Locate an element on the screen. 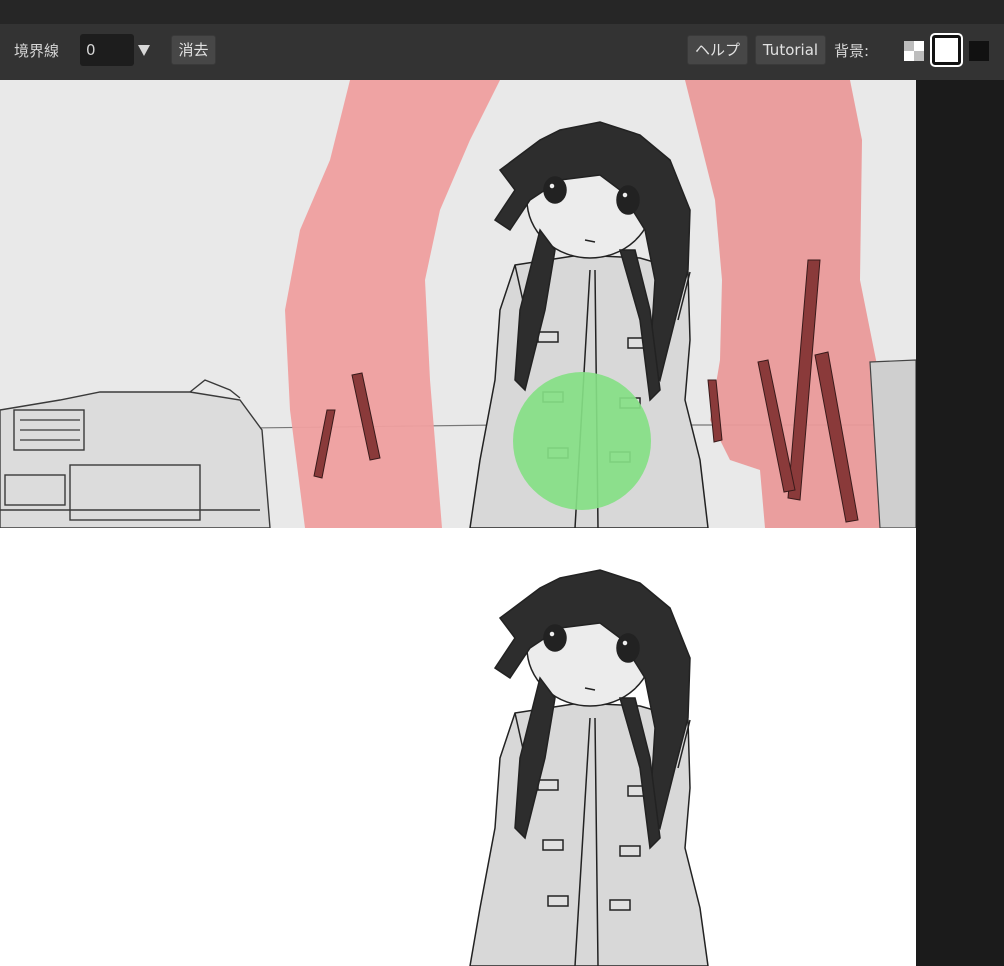  background-label: 背景: is located at coordinates (852, 51).